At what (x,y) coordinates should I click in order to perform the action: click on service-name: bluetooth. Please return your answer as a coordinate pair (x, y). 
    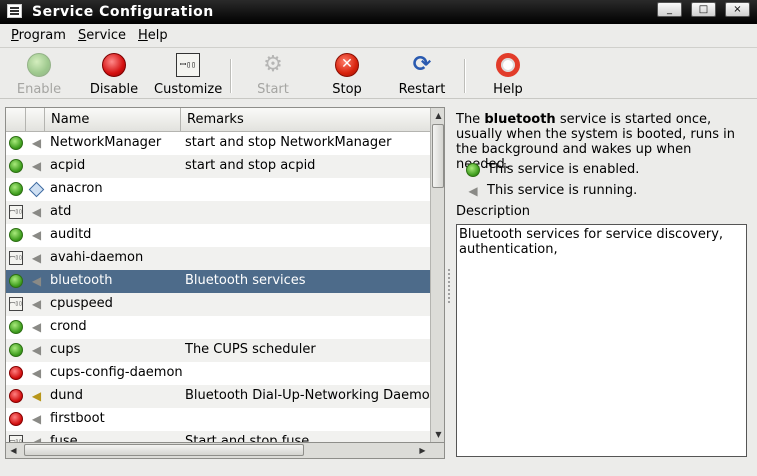
    Looking at the image, I should click on (81, 280).